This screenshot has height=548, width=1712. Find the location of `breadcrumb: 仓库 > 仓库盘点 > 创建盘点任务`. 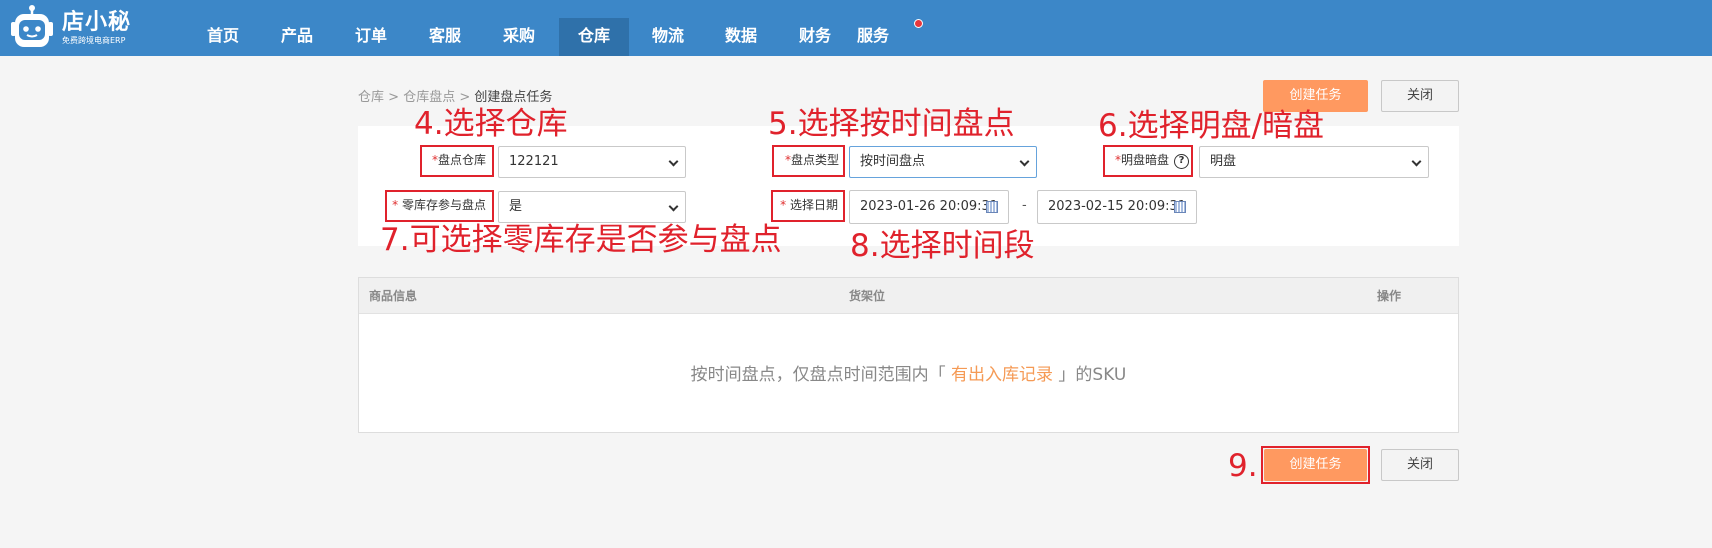

breadcrumb: 仓库 > 仓库盘点 > 创建盘点任务 is located at coordinates (455, 95).